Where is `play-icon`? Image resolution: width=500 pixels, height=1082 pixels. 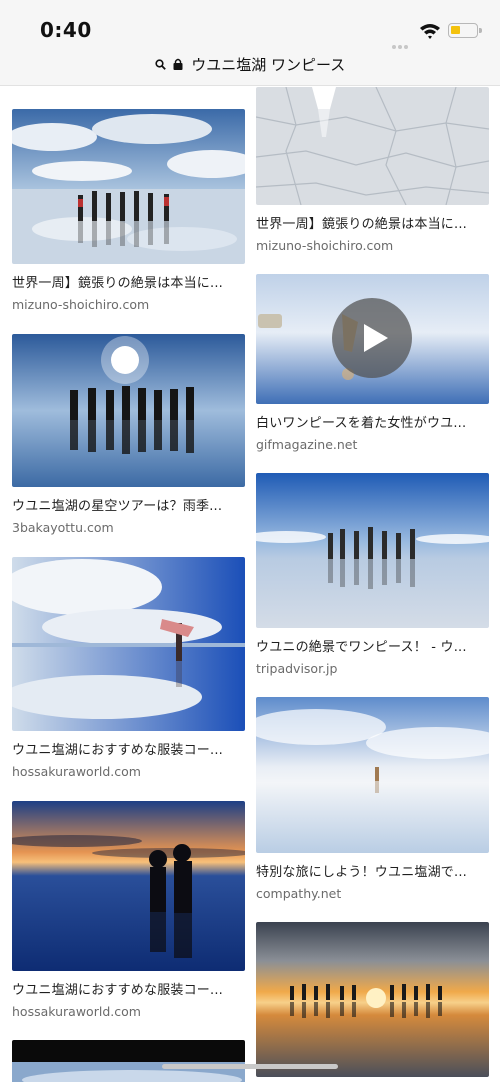 play-icon is located at coordinates (376, 338).